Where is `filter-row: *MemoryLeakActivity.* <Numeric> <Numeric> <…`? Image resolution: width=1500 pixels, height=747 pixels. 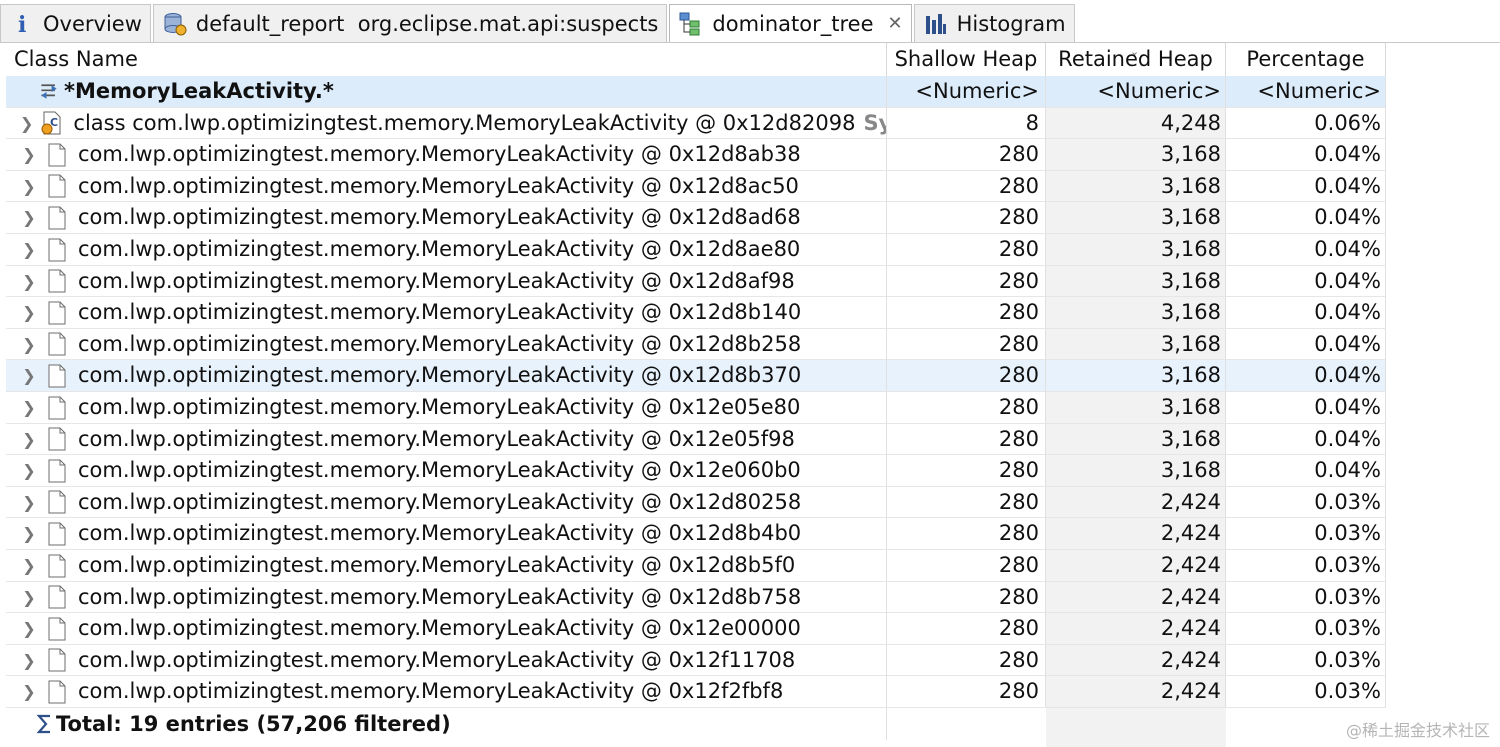
filter-row: *MemoryLeakActivity.* <Numeric> <Numeric> <… is located at coordinates (696, 92).